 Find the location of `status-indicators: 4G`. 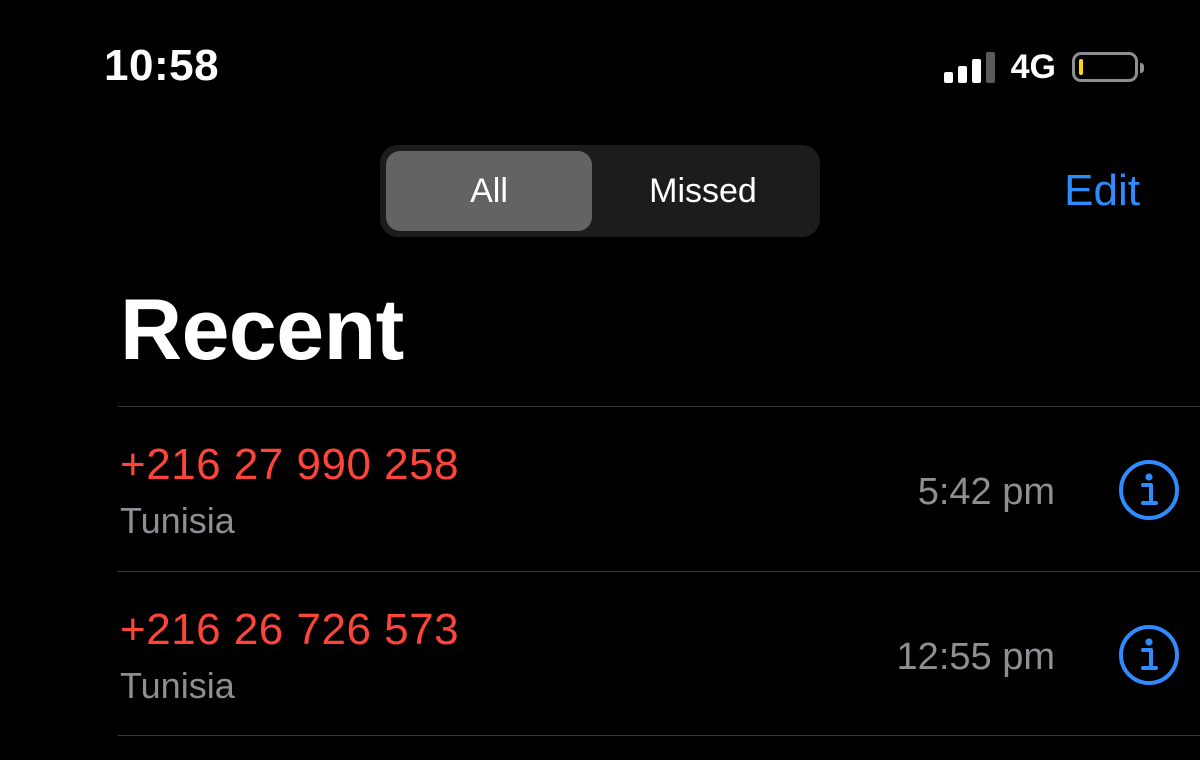

status-indicators: 4G is located at coordinates (1043, 67).